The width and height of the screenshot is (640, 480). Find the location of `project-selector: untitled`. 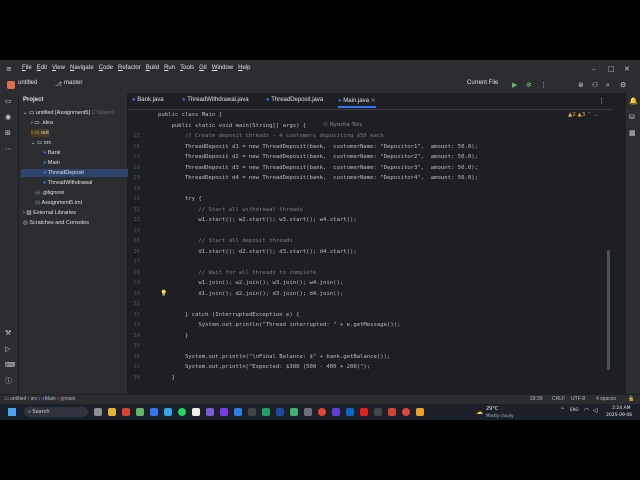

project-selector: untitled is located at coordinates (27, 83).